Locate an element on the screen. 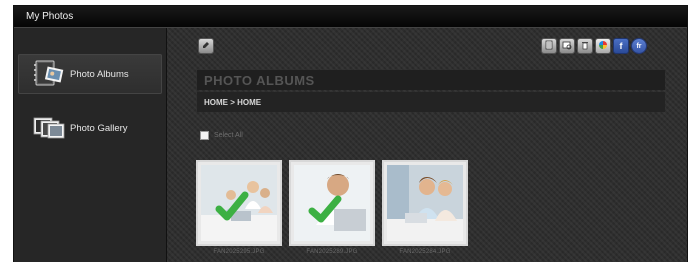  picasa-button is located at coordinates (603, 46).